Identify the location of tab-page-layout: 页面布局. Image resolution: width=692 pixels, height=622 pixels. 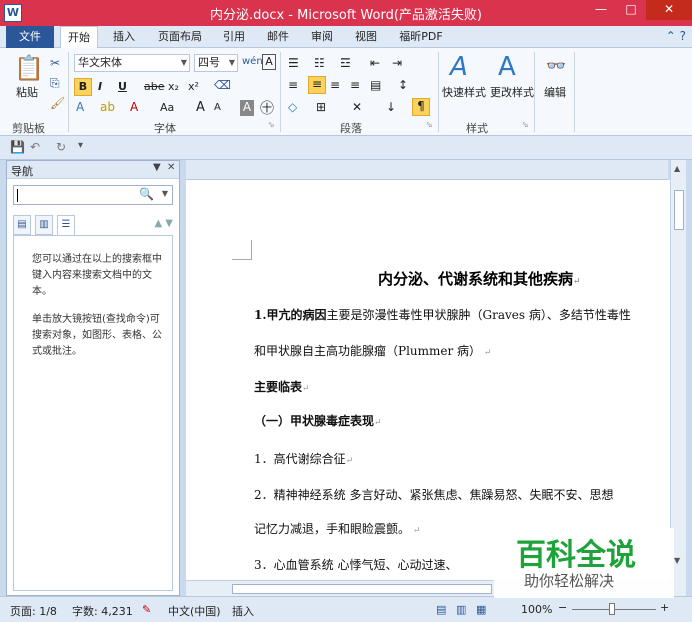
(180, 37).